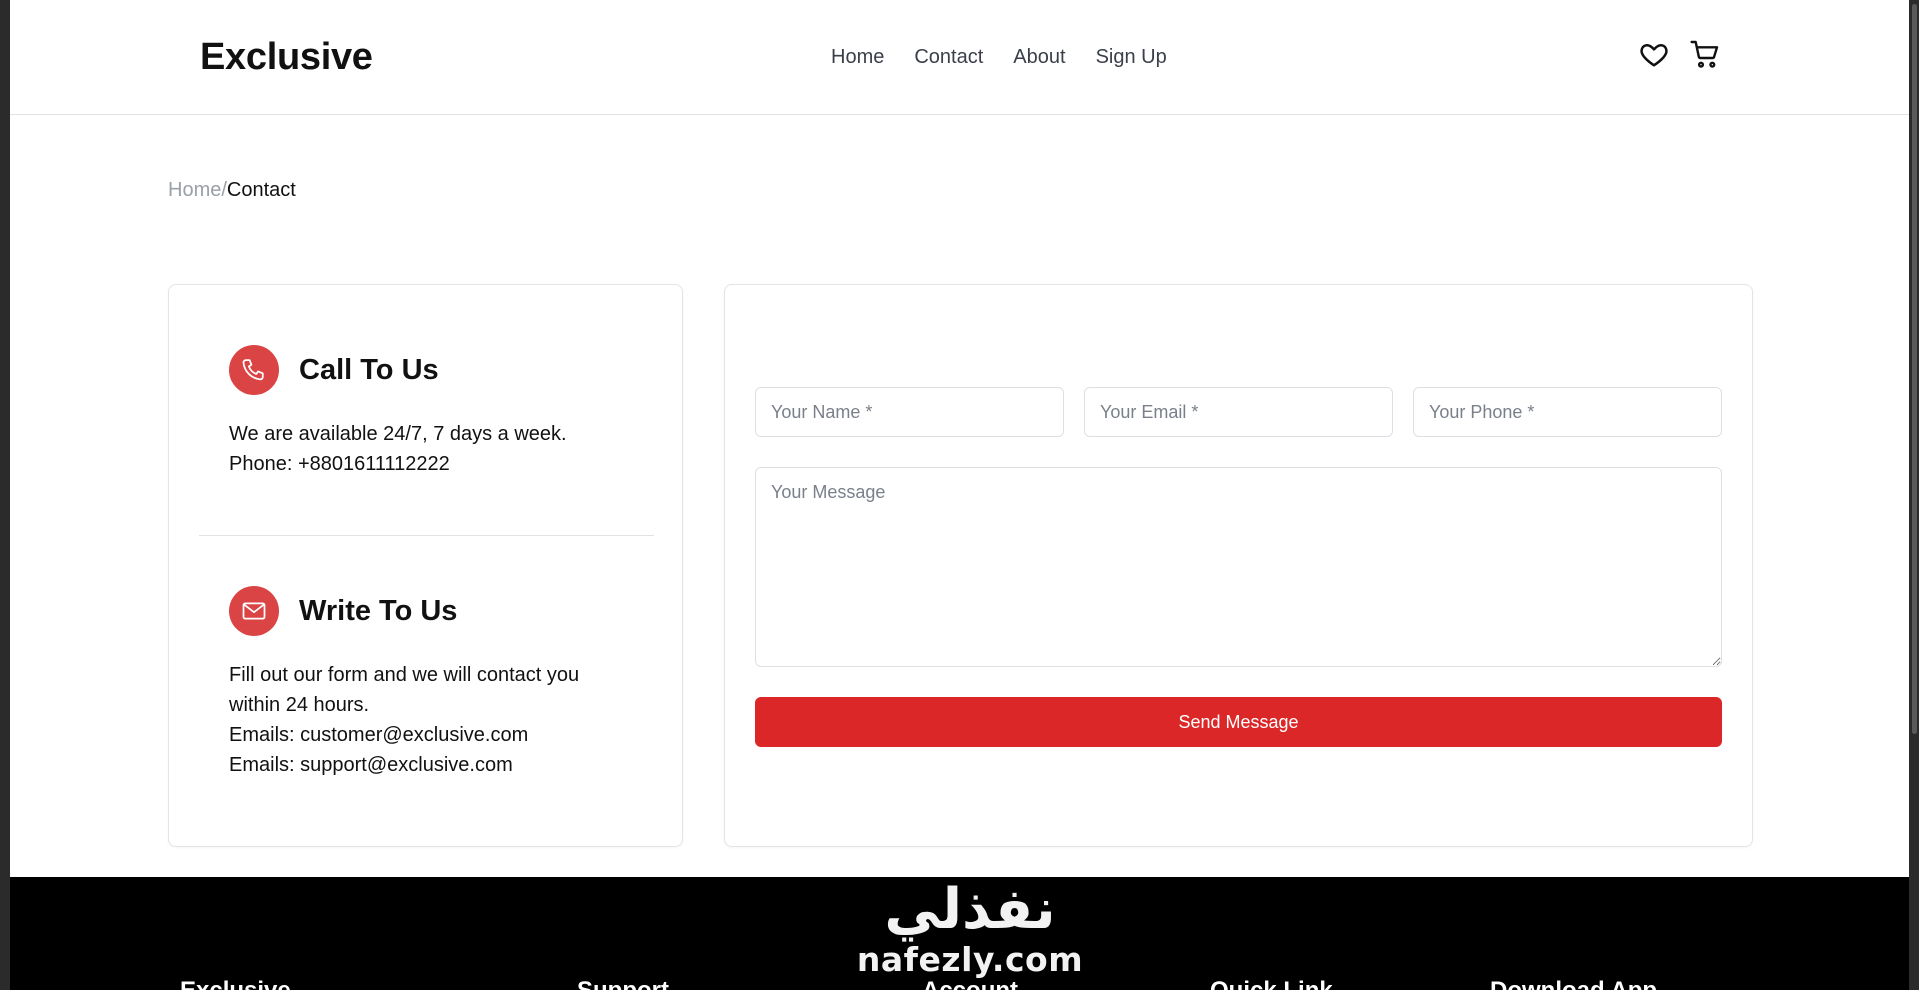 This screenshot has width=1919, height=990. What do you see at coordinates (909, 412) in the screenshot?
I see `name-input` at bounding box center [909, 412].